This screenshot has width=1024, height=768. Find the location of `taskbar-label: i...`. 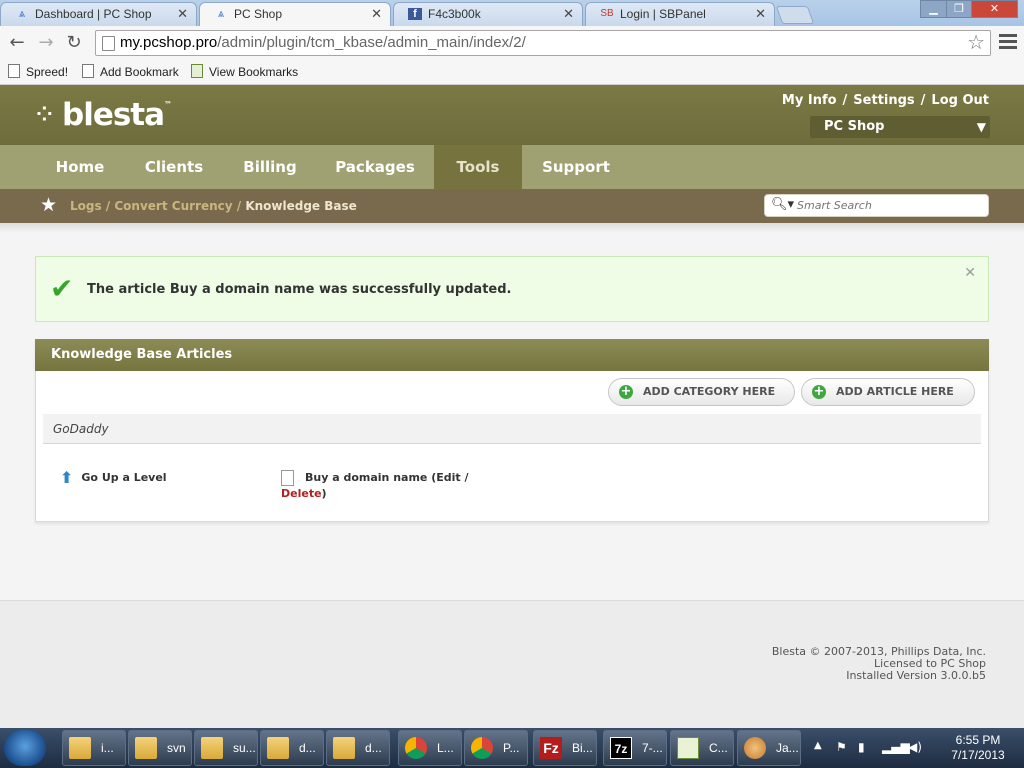

taskbar-label: i... is located at coordinates (107, 748).